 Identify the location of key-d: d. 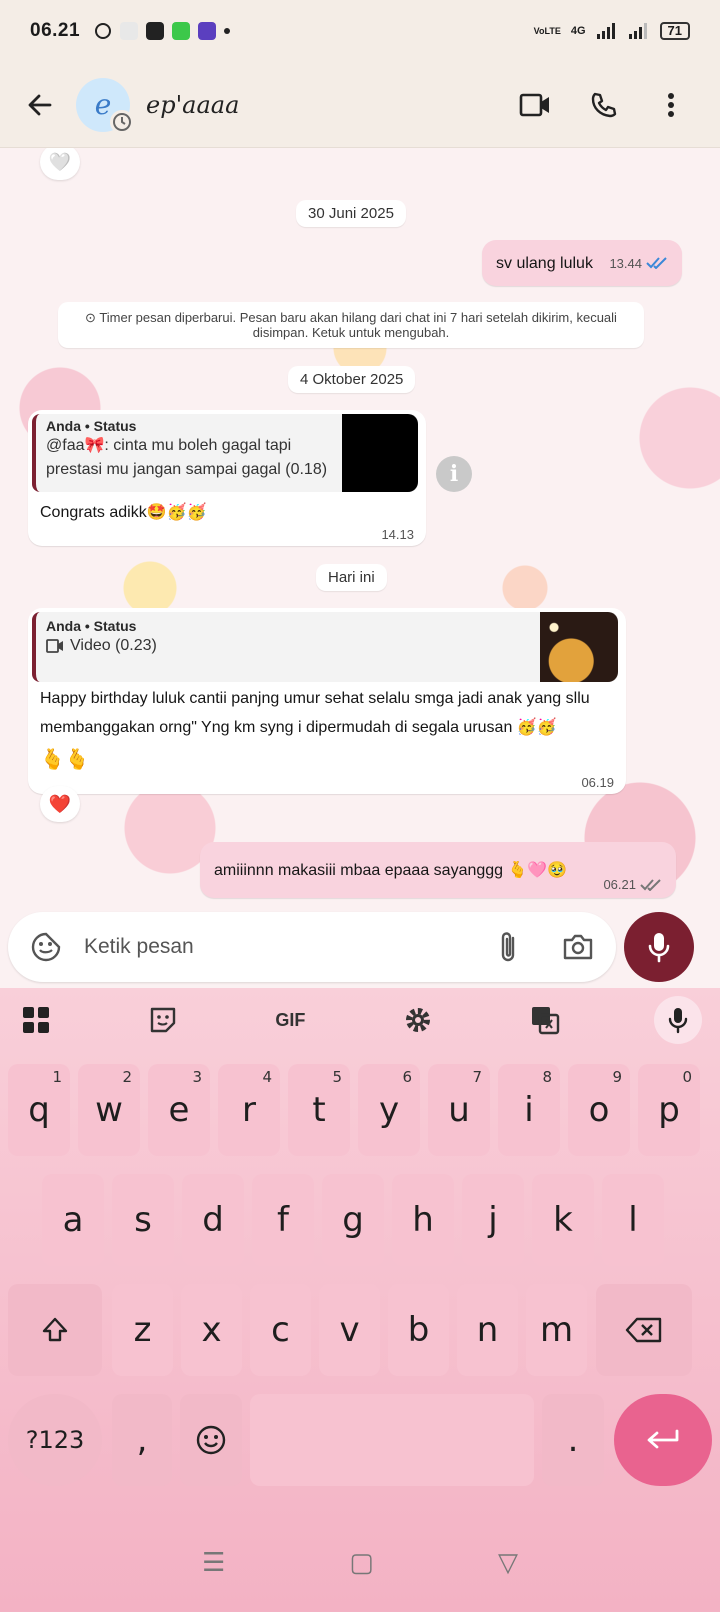
(213, 1220).